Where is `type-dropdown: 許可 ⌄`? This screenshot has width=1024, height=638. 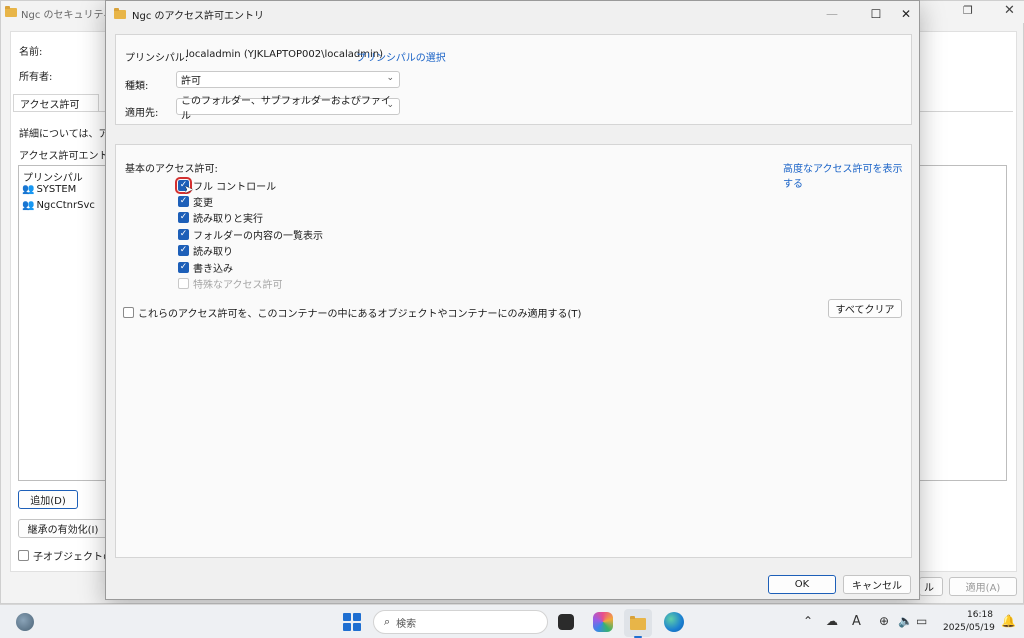 type-dropdown: 許可 ⌄ is located at coordinates (288, 79).